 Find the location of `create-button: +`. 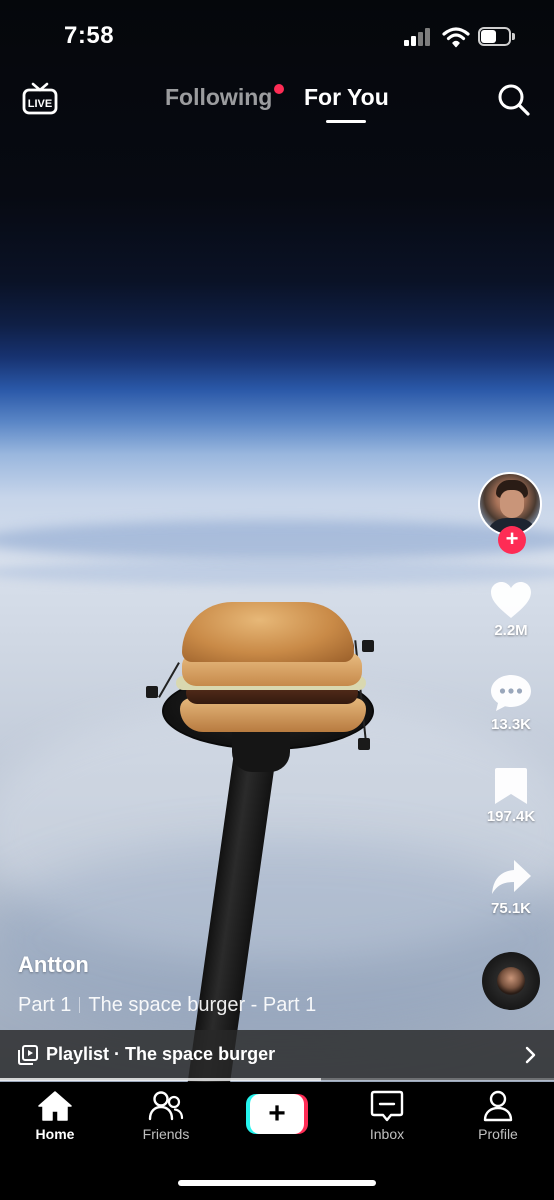

create-button: + is located at coordinates (277, 1114).